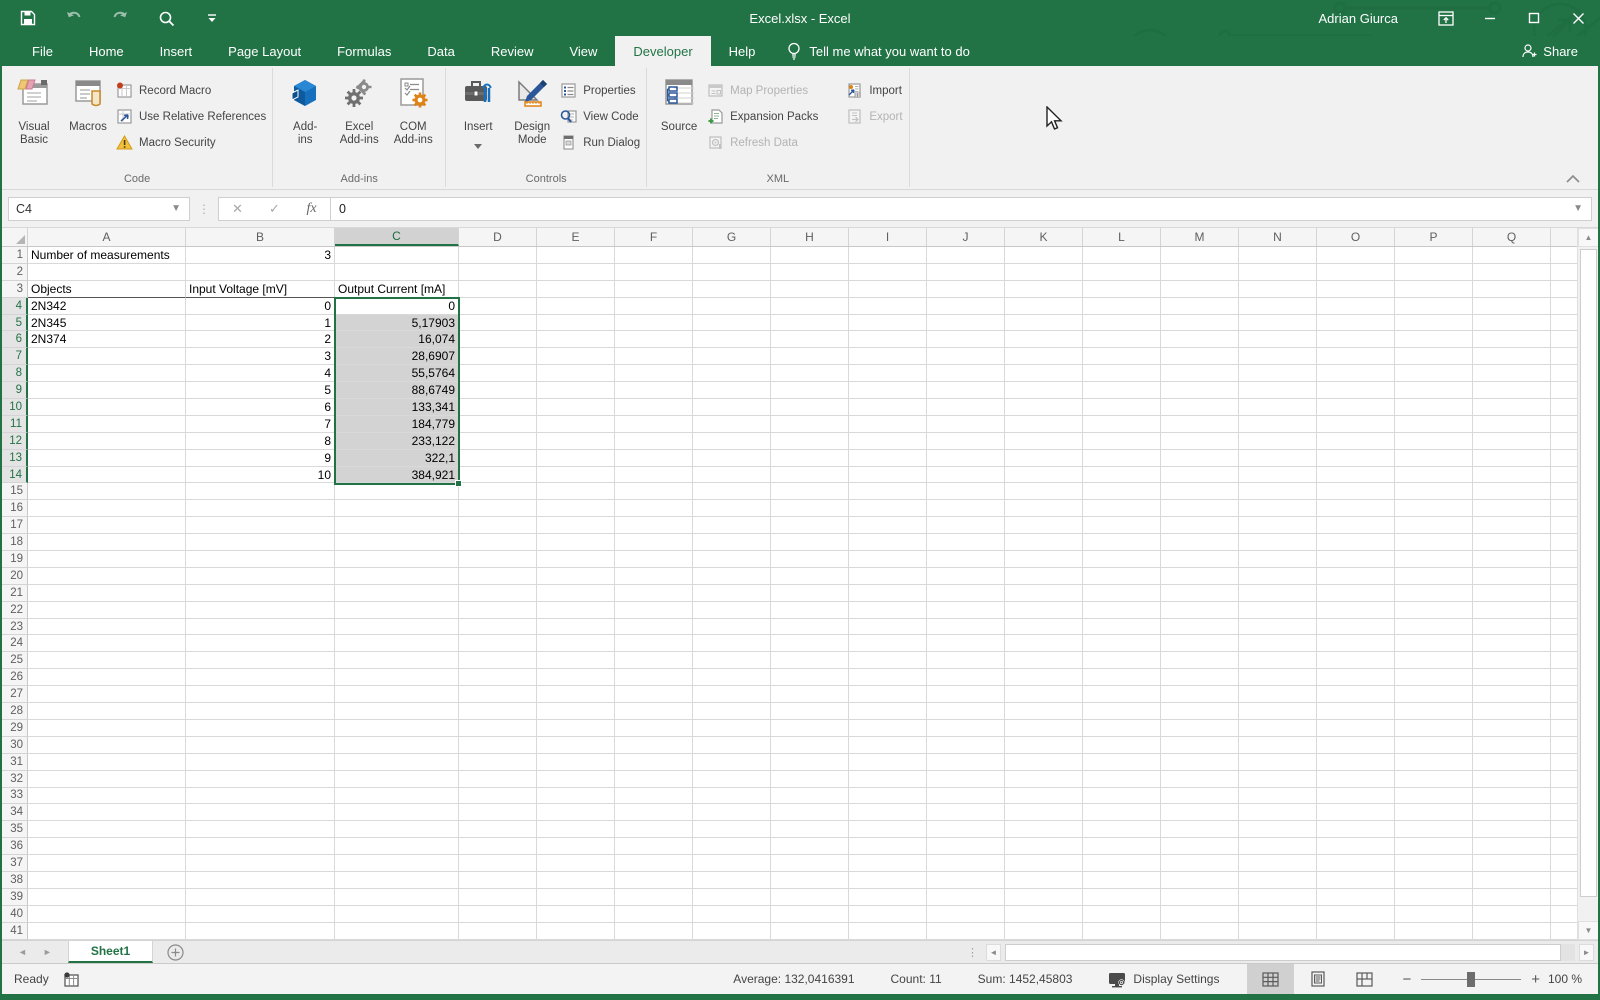 The image size is (1600, 1000). What do you see at coordinates (107, 492) in the screenshot?
I see `cell-A15` at bounding box center [107, 492].